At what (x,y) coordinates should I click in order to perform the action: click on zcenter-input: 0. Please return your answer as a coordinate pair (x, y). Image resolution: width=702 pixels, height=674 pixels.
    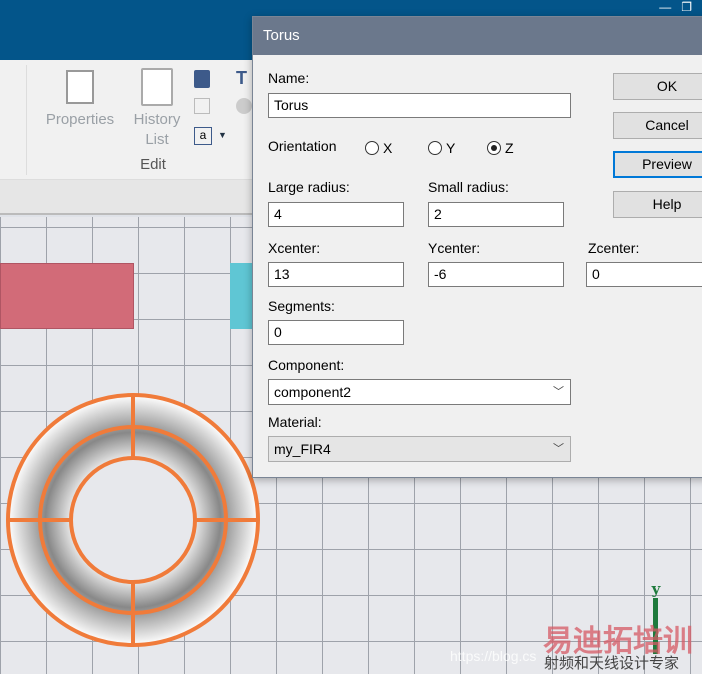
    Looking at the image, I should click on (644, 274).